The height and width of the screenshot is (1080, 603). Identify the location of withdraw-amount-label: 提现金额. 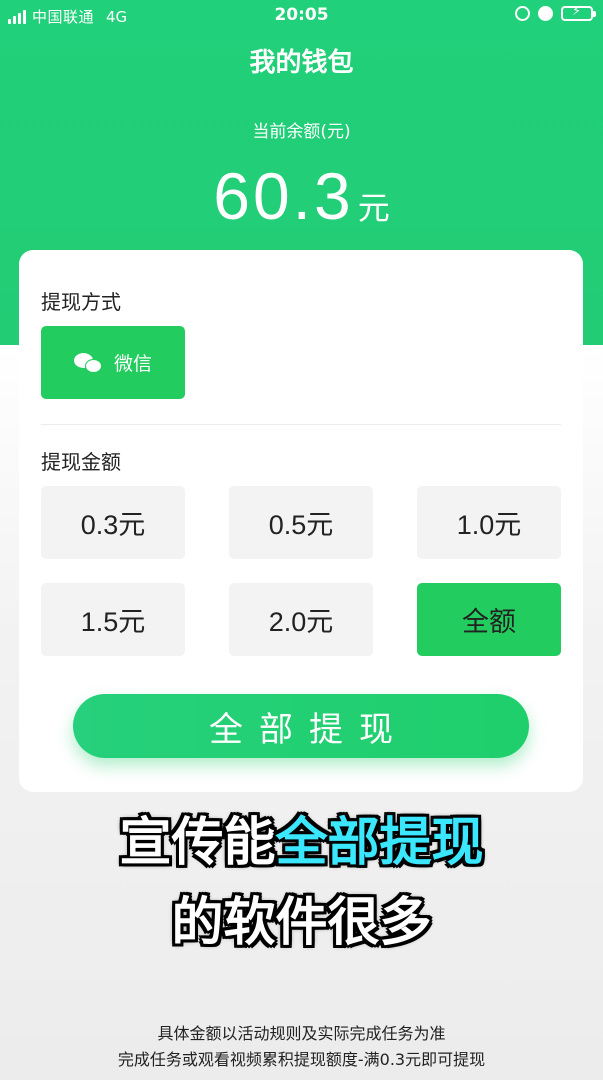
(81, 462).